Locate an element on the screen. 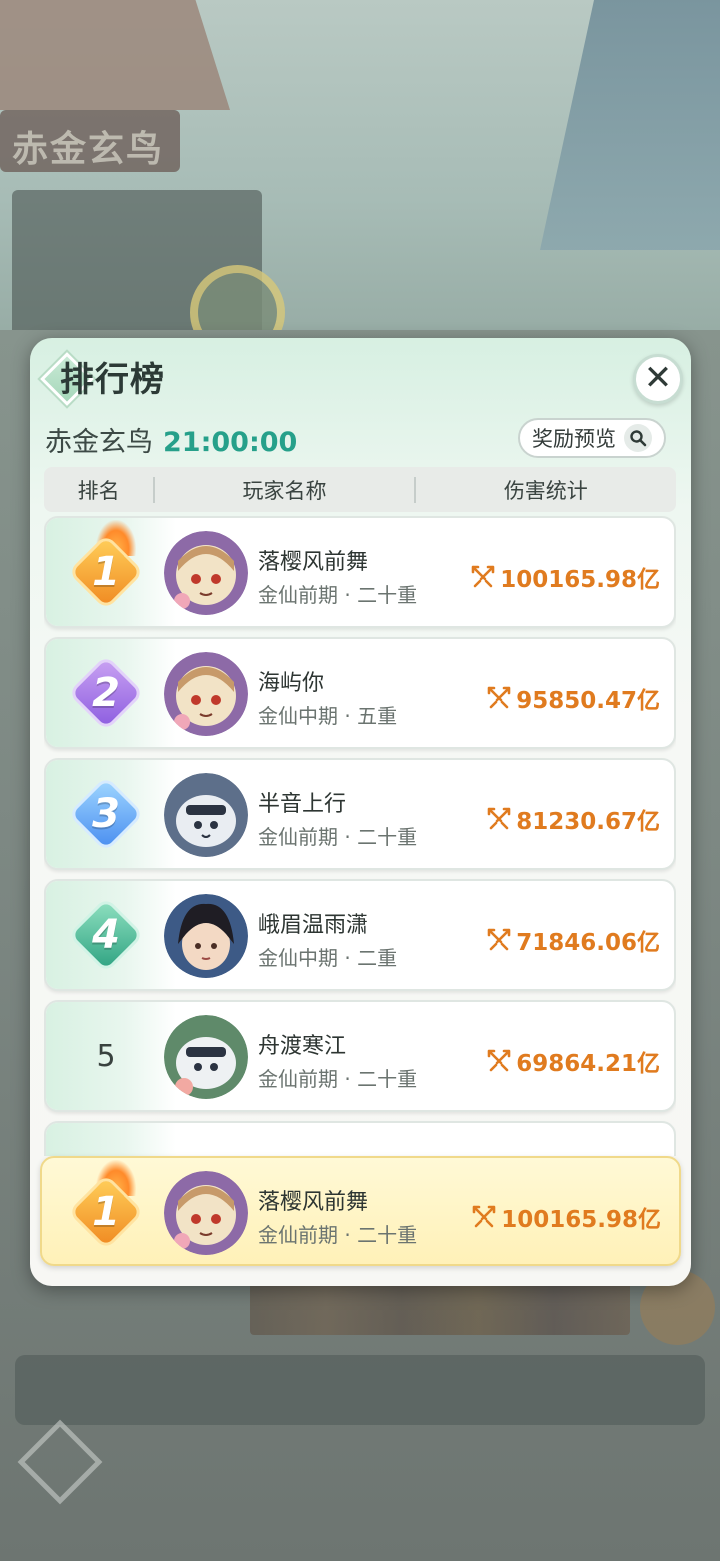  damage-stat: 81230.67亿 is located at coordinates (573, 819).